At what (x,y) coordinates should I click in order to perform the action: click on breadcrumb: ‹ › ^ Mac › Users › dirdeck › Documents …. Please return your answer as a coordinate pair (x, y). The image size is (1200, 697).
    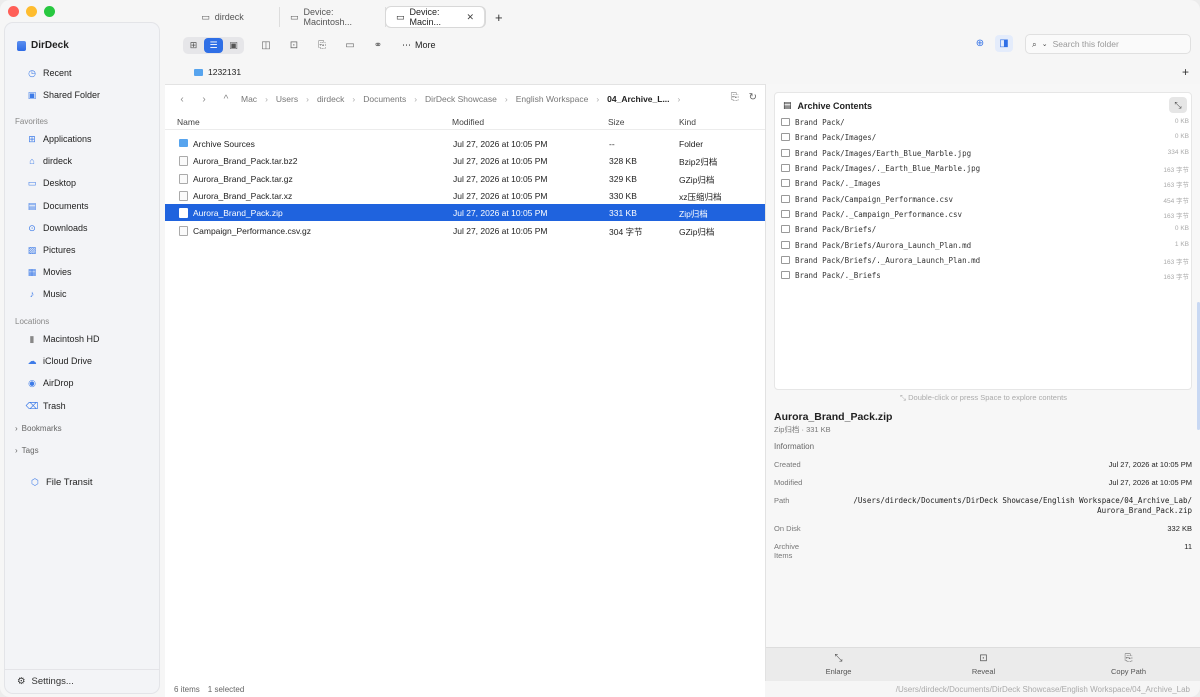
    Looking at the image, I should click on (465, 99).